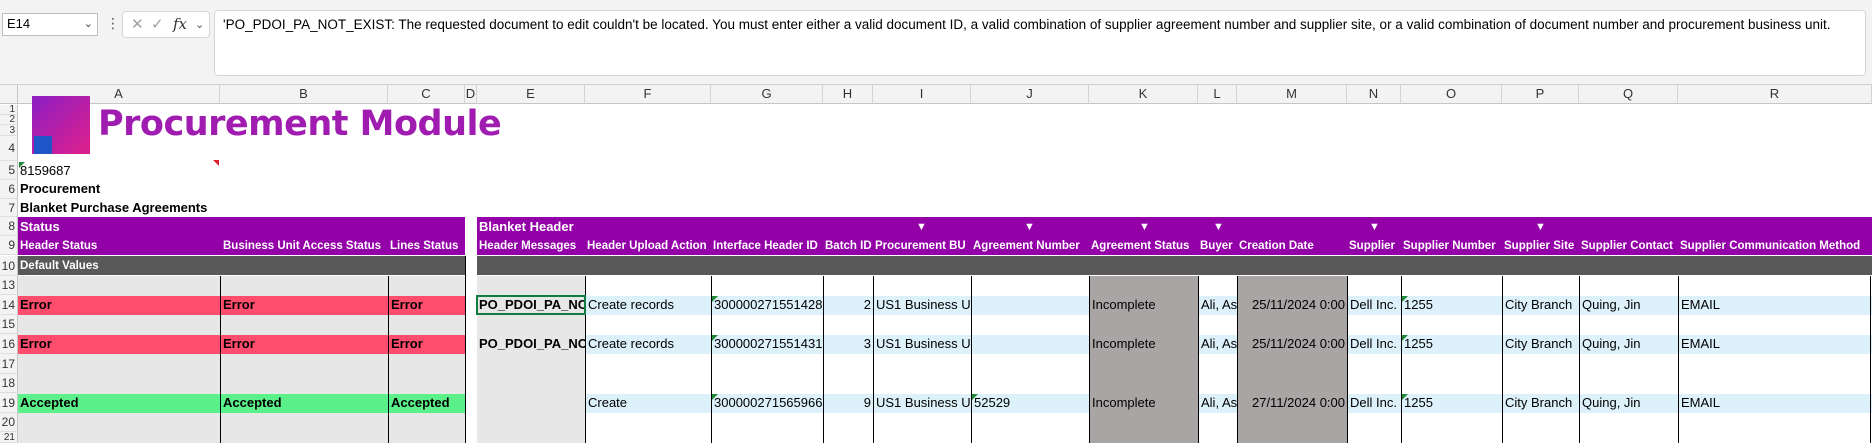 The width and height of the screenshot is (1872, 443). What do you see at coordinates (1540, 94) in the screenshot?
I see `column-header-p: P` at bounding box center [1540, 94].